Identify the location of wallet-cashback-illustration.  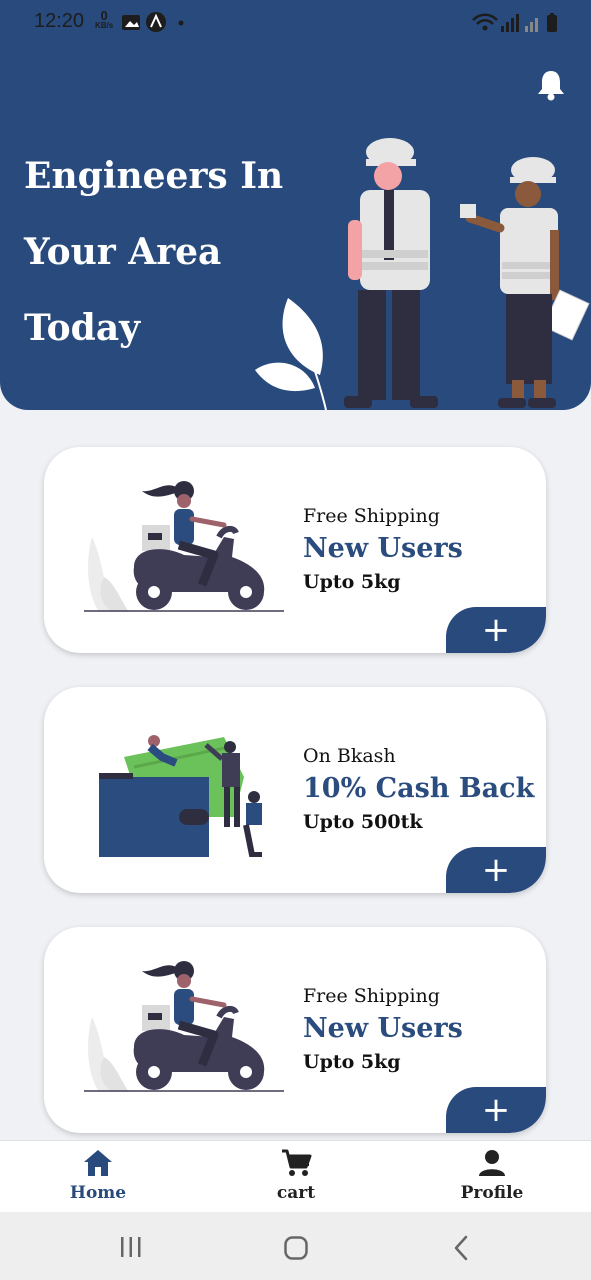
(180, 796).